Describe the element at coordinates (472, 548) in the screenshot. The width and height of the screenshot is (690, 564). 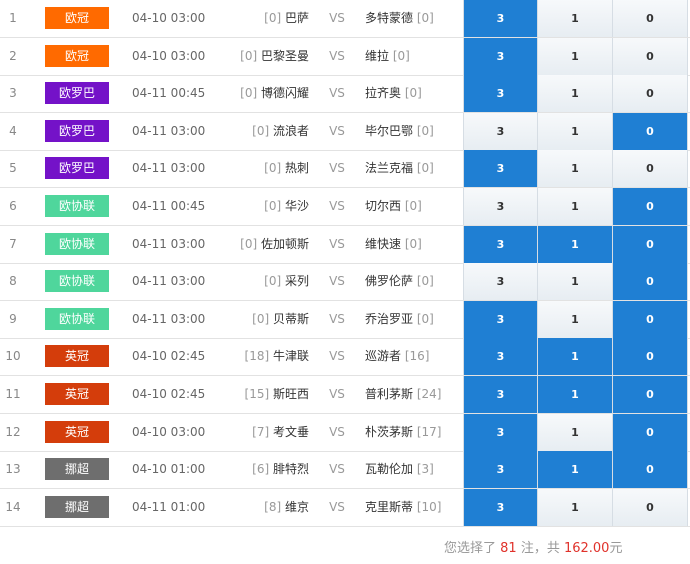
I see `summary-prefix: 您选择了` at that location.